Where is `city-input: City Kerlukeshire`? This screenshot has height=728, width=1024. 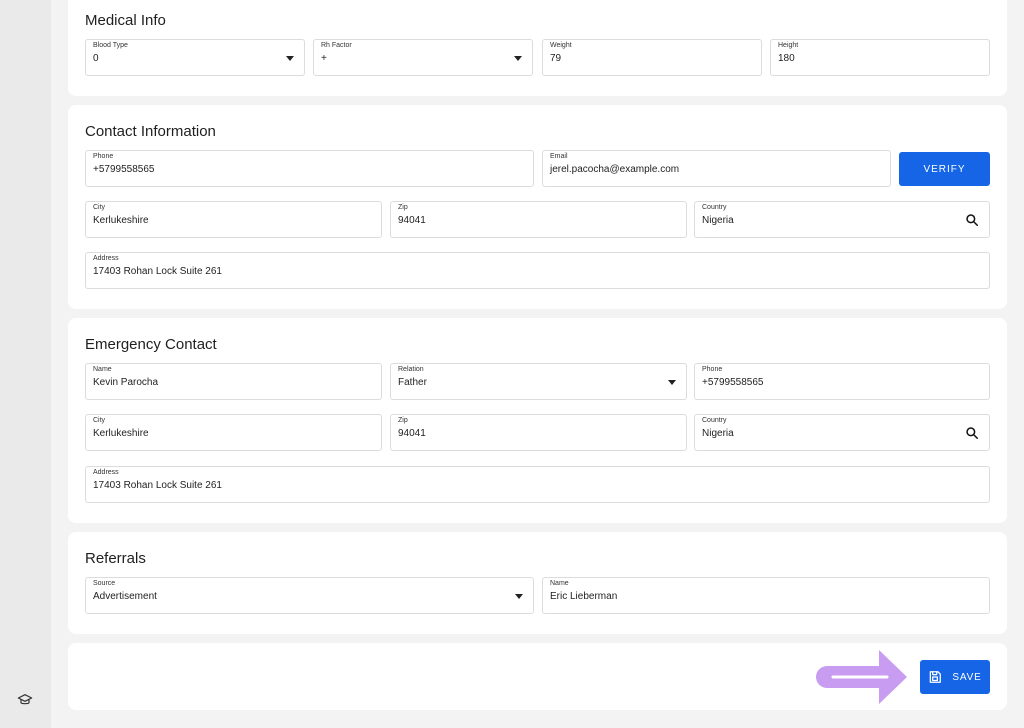 city-input: City Kerlukeshire is located at coordinates (233, 219).